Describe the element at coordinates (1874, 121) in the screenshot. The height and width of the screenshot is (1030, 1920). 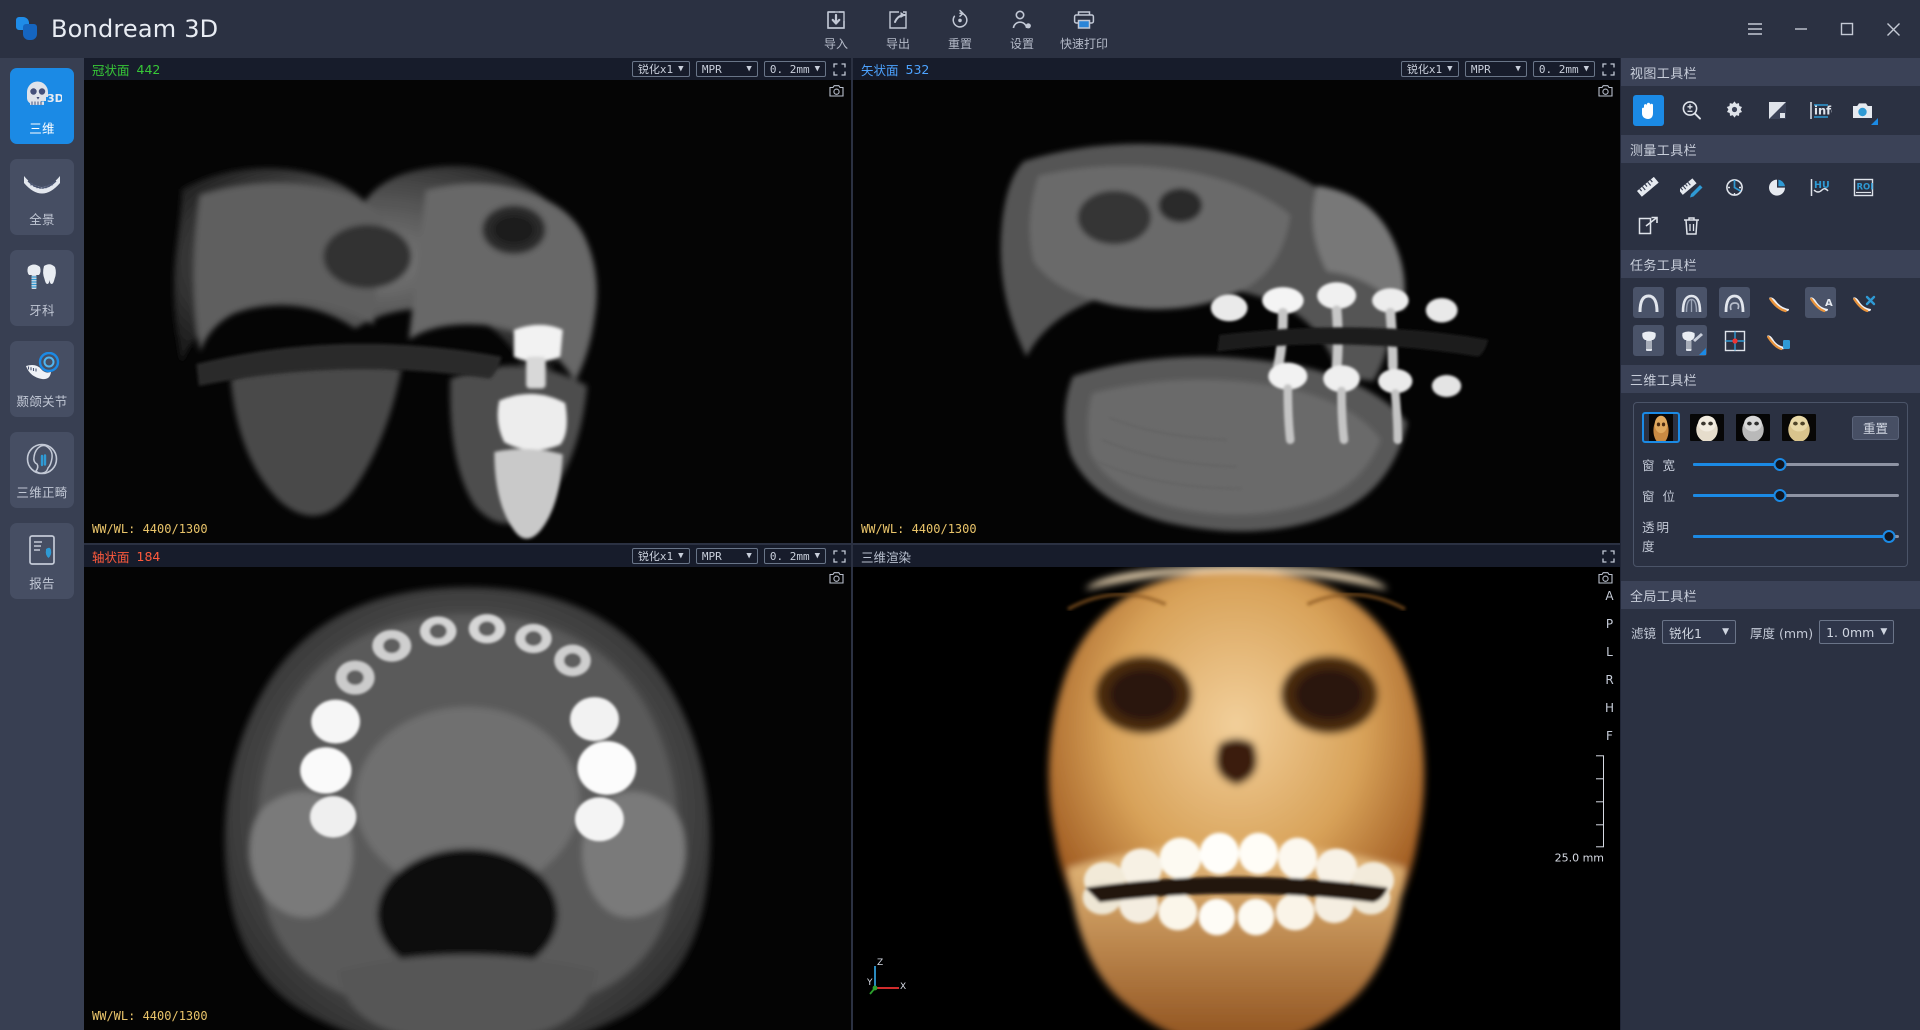
I see `corner-indicator` at that location.